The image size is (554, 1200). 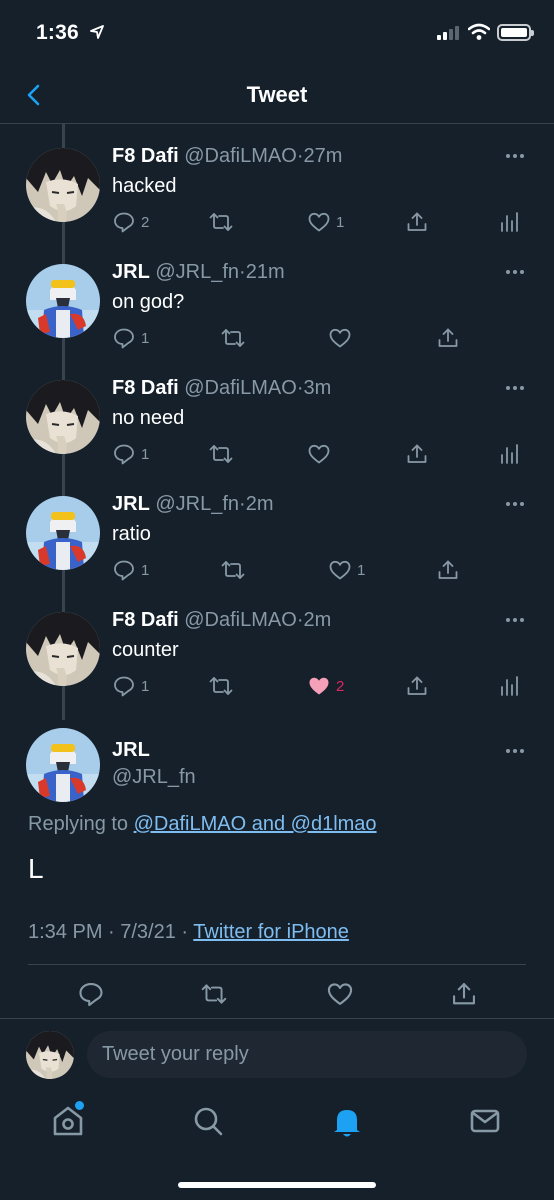 What do you see at coordinates (277, 298) in the screenshot?
I see `thread-tweet: JRL @JRL_fn·21m on god? 1` at bounding box center [277, 298].